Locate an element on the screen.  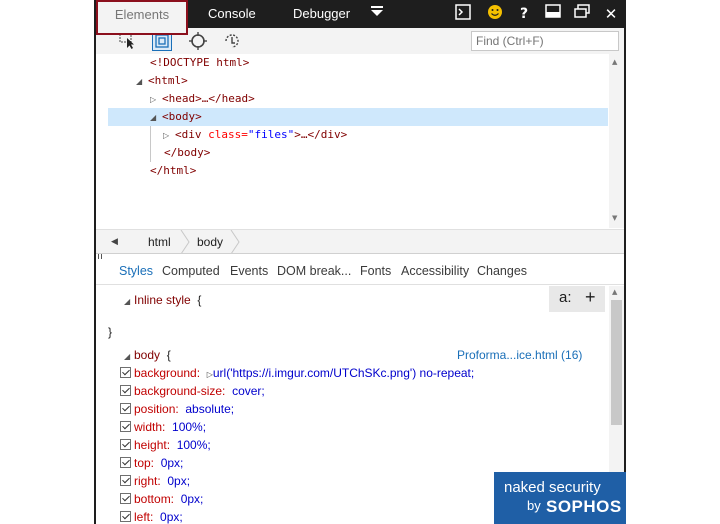
breadcrumb-label: html is located at coordinates (159, 242).